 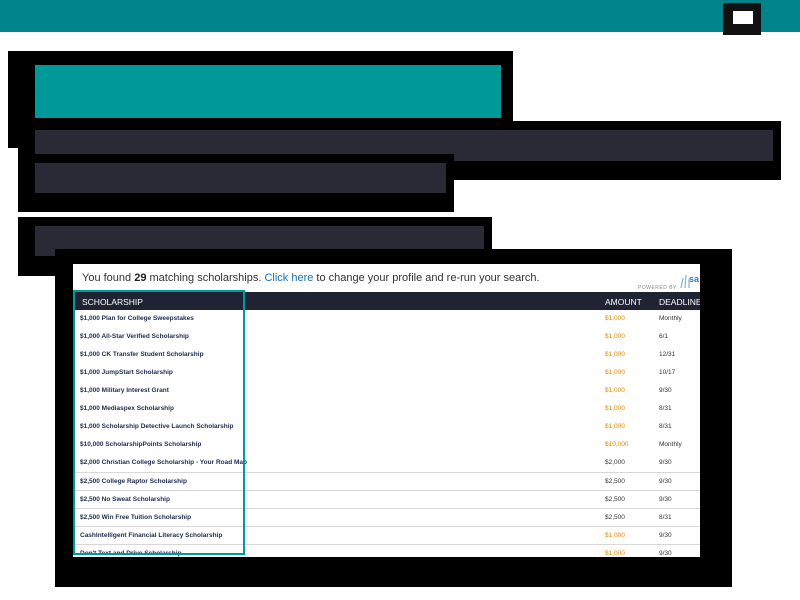 I want to click on summary-prefix: You found, so click(x=108, y=278).